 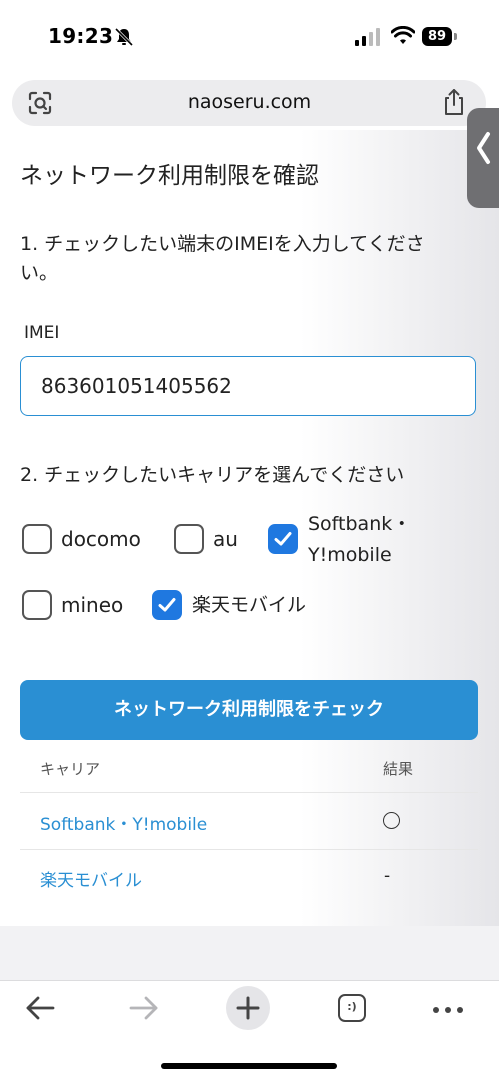 I want to click on checkbox-label-docomo: docomo, so click(x=101, y=539).